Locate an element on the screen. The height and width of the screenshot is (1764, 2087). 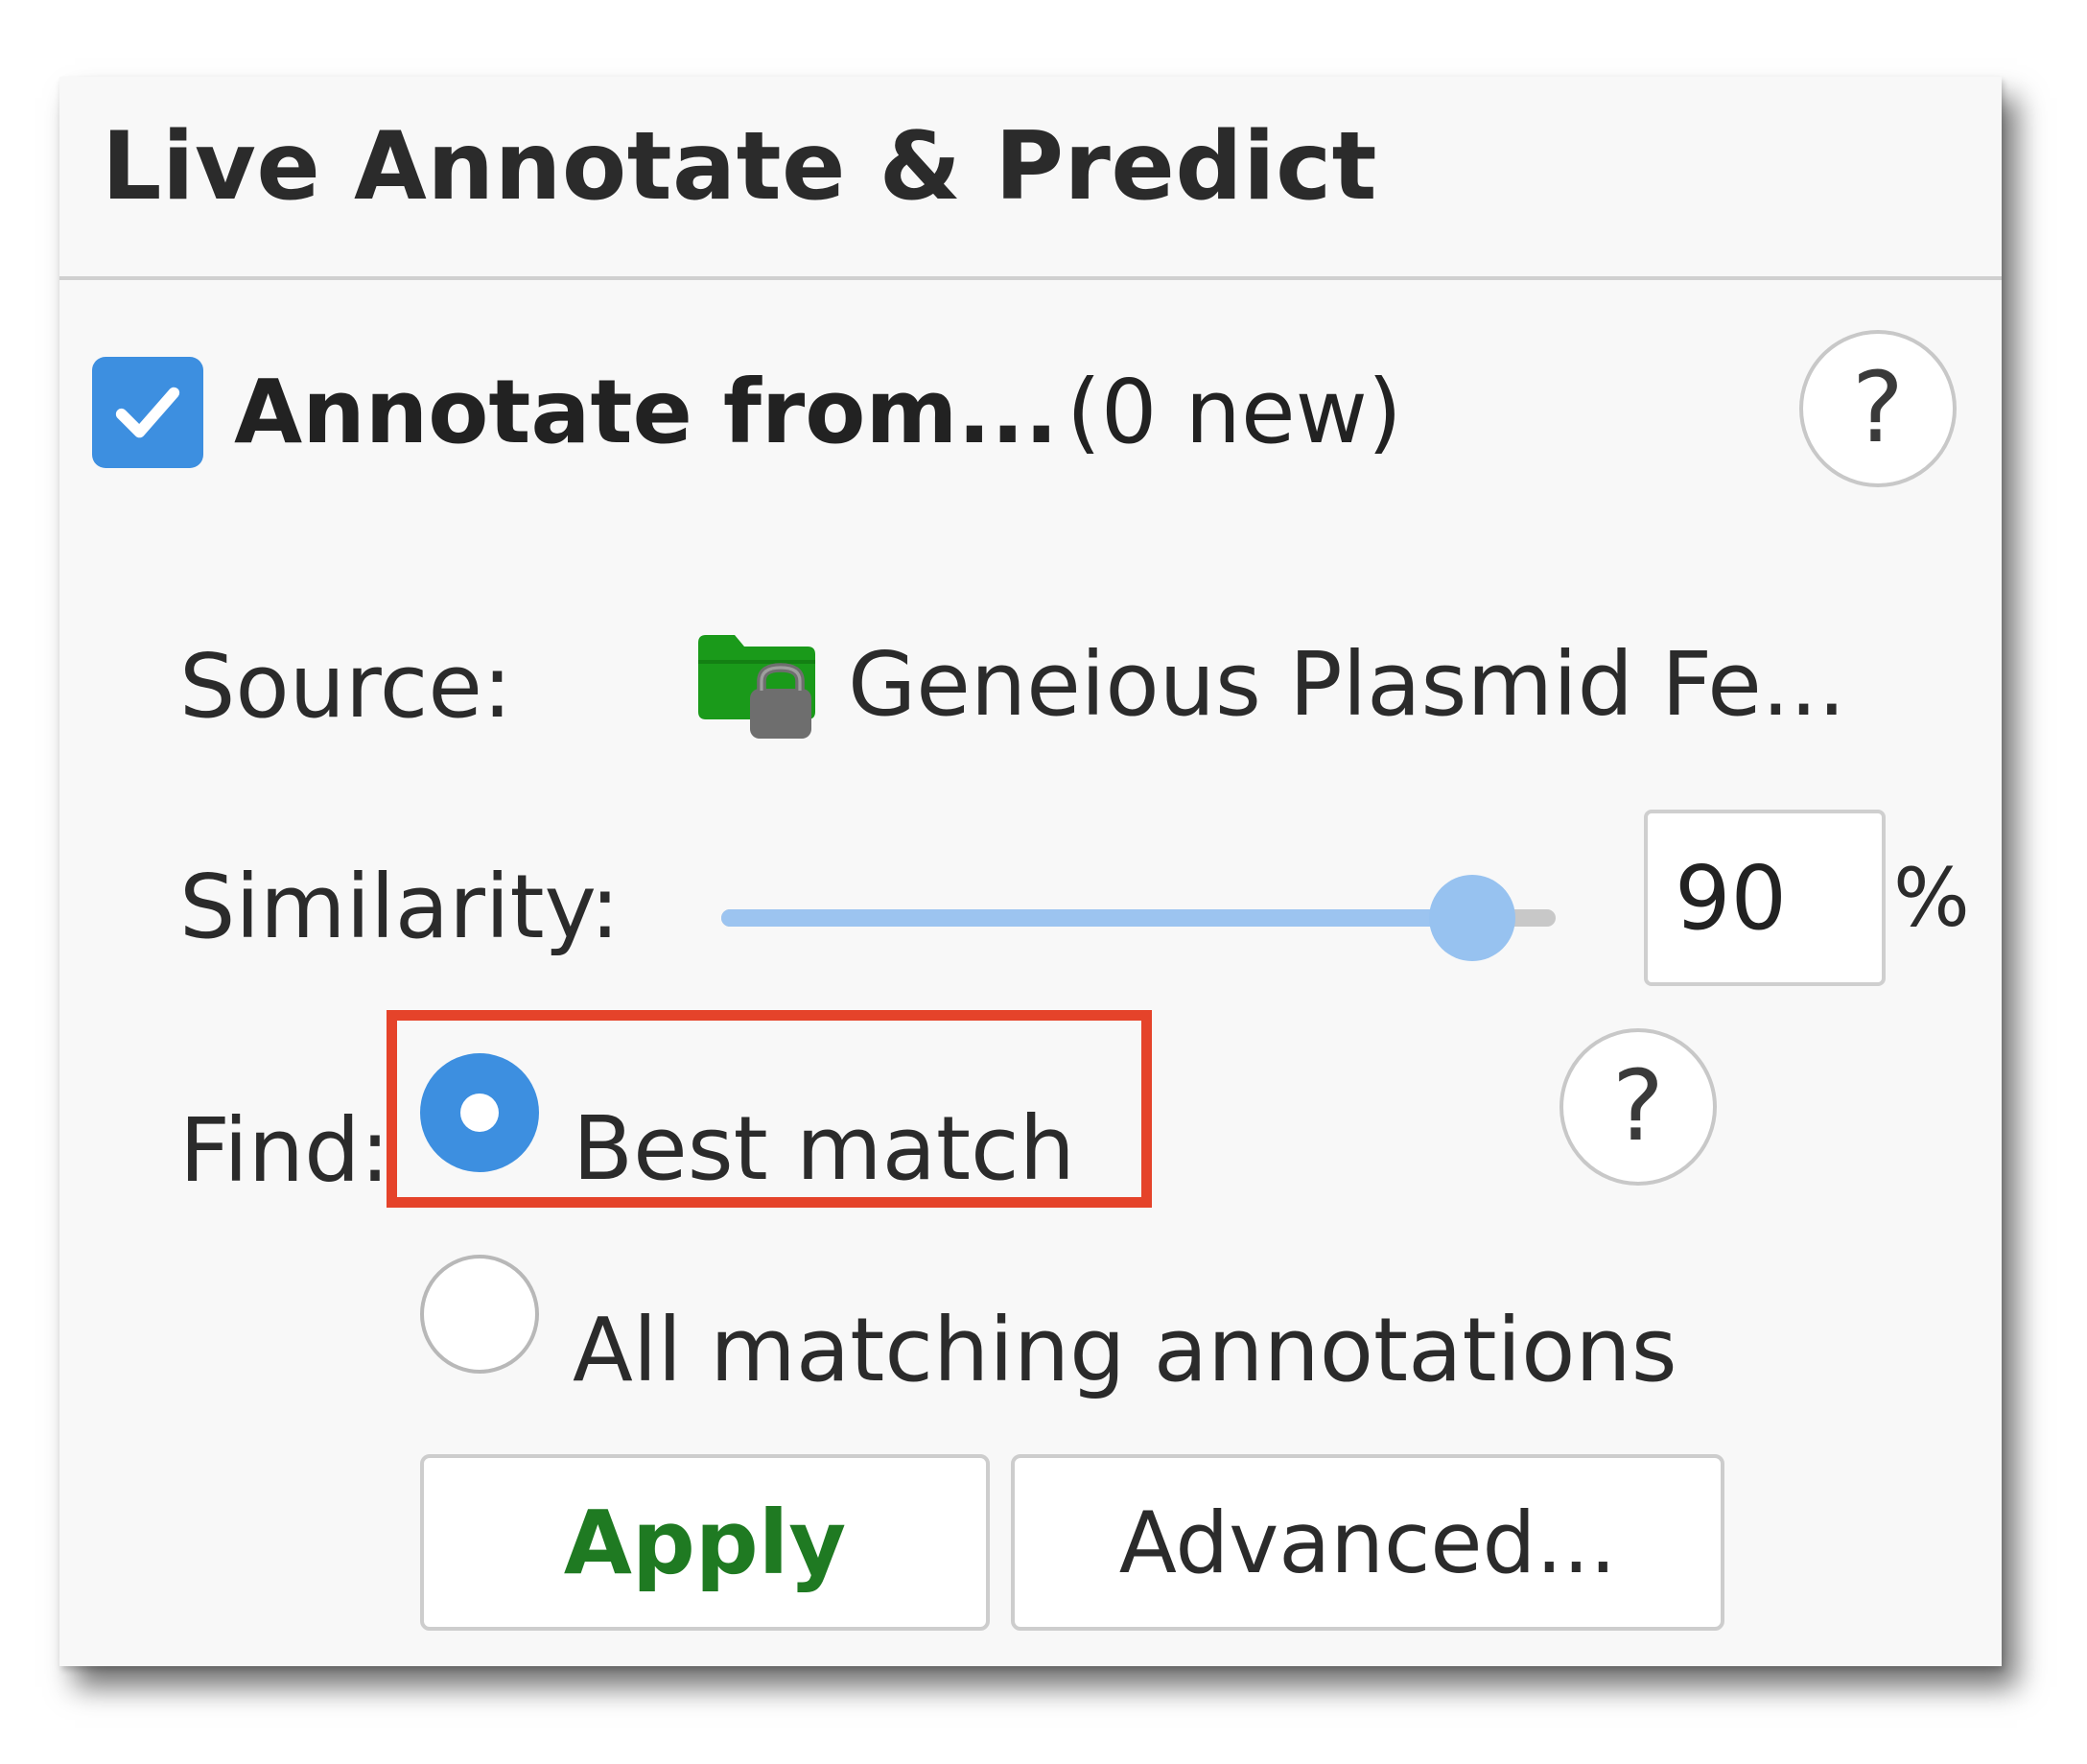
annotate-checkbox is located at coordinates (147, 412).